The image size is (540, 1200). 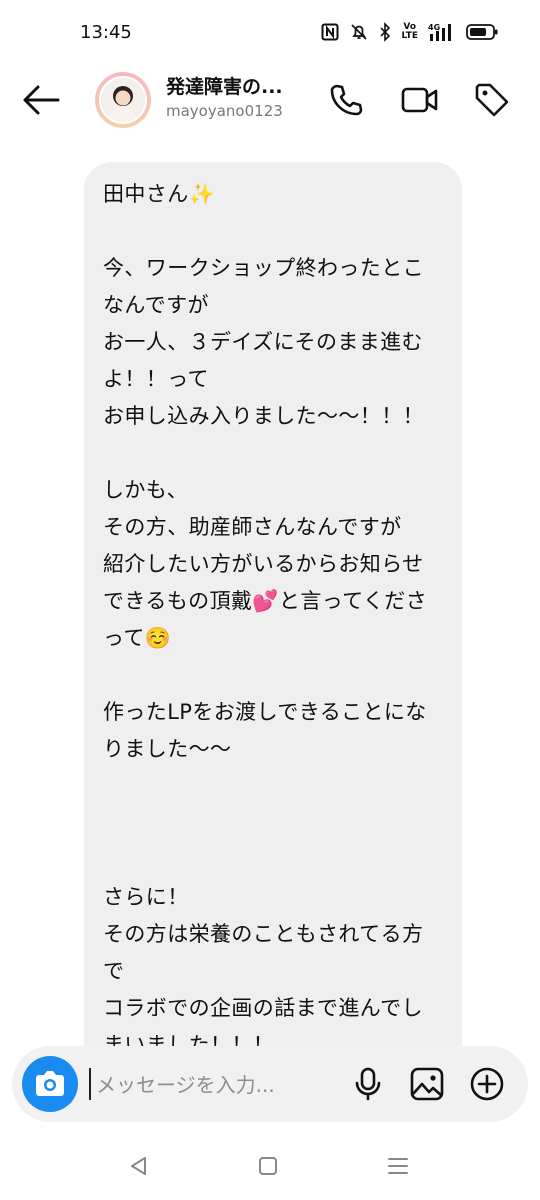 I want to click on back-button, so click(x=41, y=100).